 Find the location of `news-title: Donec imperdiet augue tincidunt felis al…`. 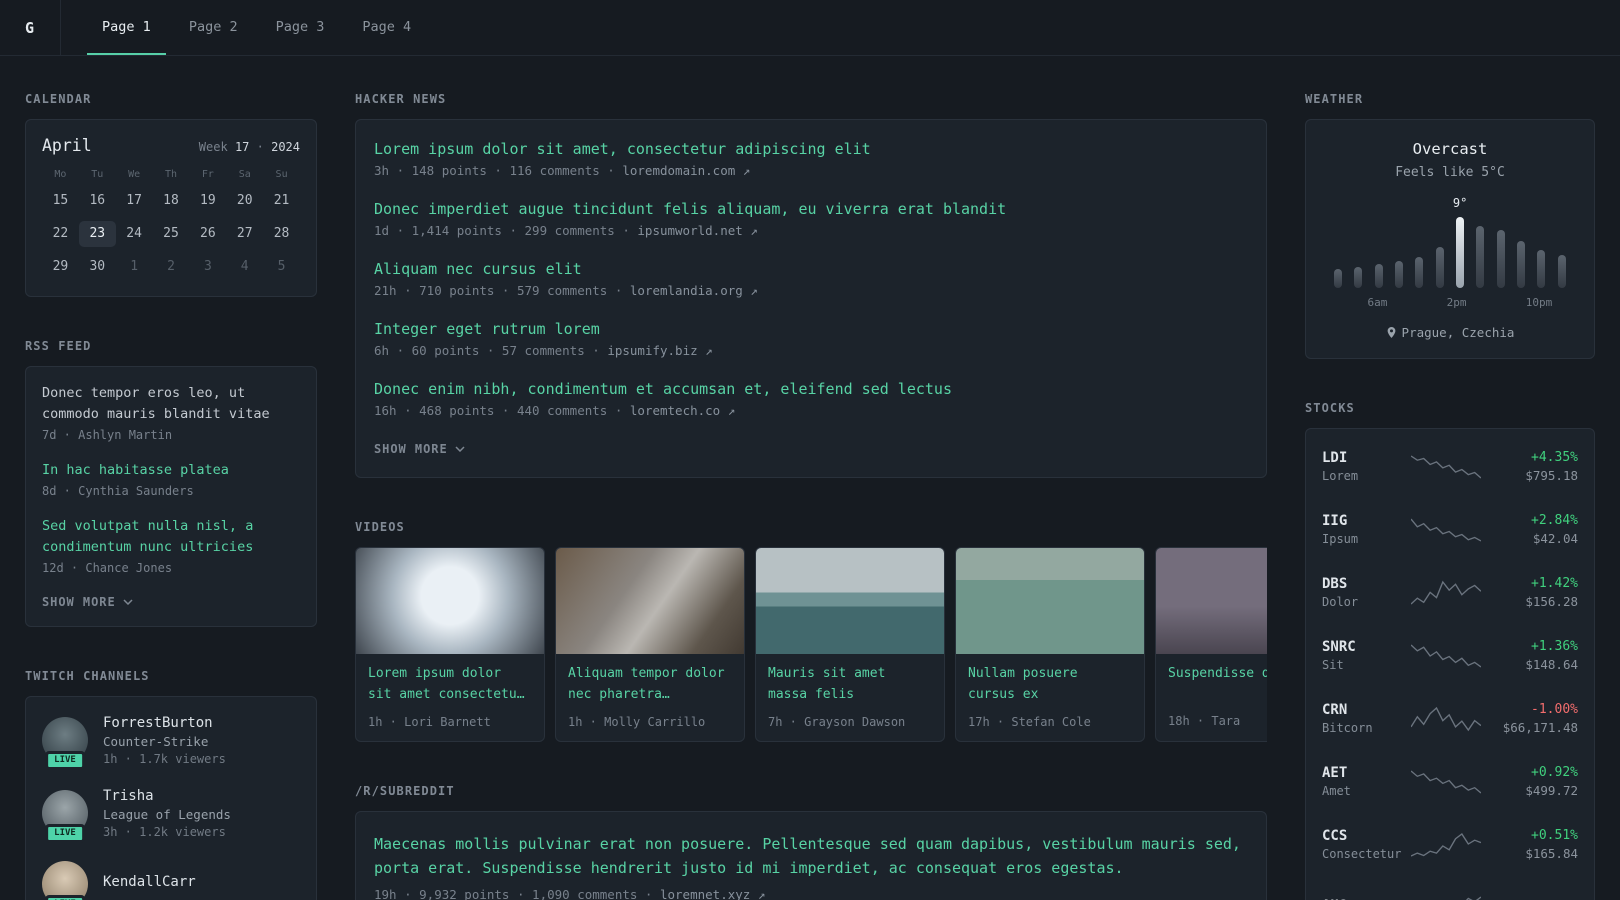

news-title: Donec imperdiet augue tincidunt felis al… is located at coordinates (811, 209).